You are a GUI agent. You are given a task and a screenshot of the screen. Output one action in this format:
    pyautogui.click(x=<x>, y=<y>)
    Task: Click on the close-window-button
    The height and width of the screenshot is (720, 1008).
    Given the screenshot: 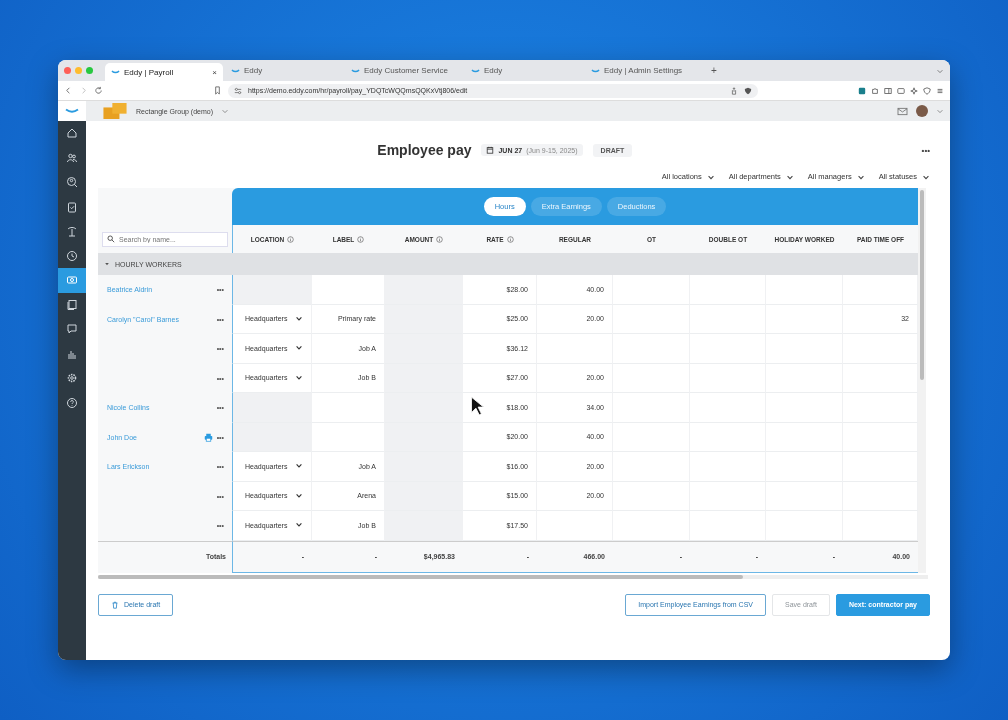 What is the action you would take?
    pyautogui.click(x=67, y=70)
    